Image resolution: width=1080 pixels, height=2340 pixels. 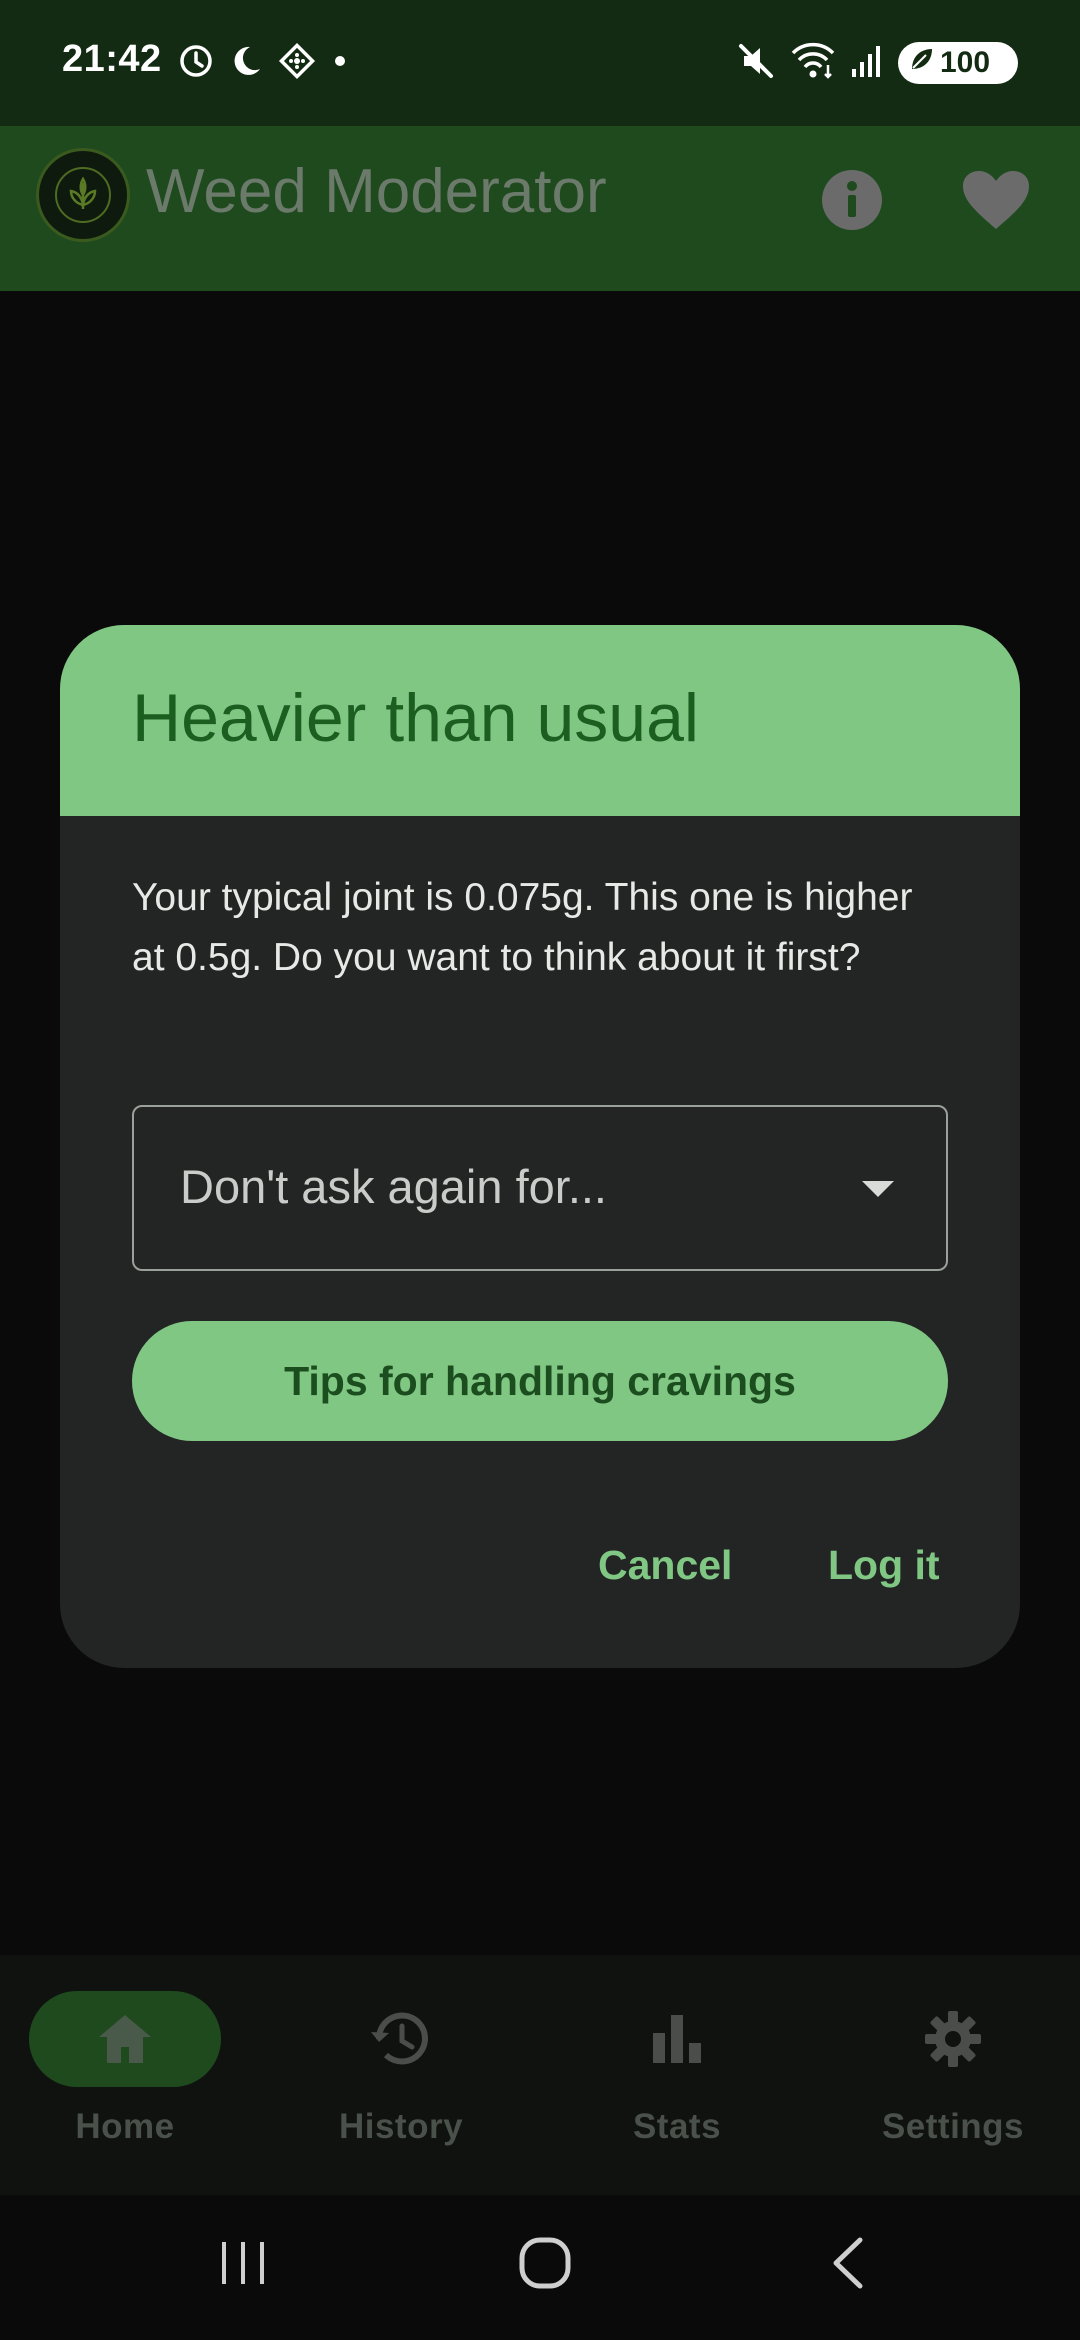 I want to click on nav-label-stats: Stats, so click(x=677, y=2126).